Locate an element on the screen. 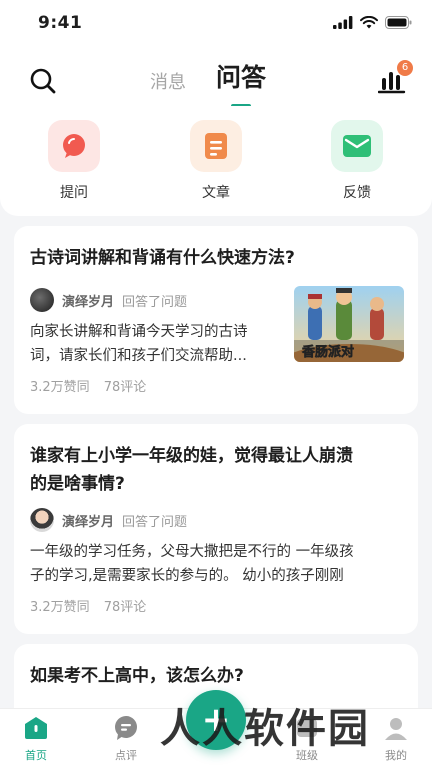 The height and width of the screenshot is (769, 432). tab-home: 首页 is located at coordinates (36, 739).